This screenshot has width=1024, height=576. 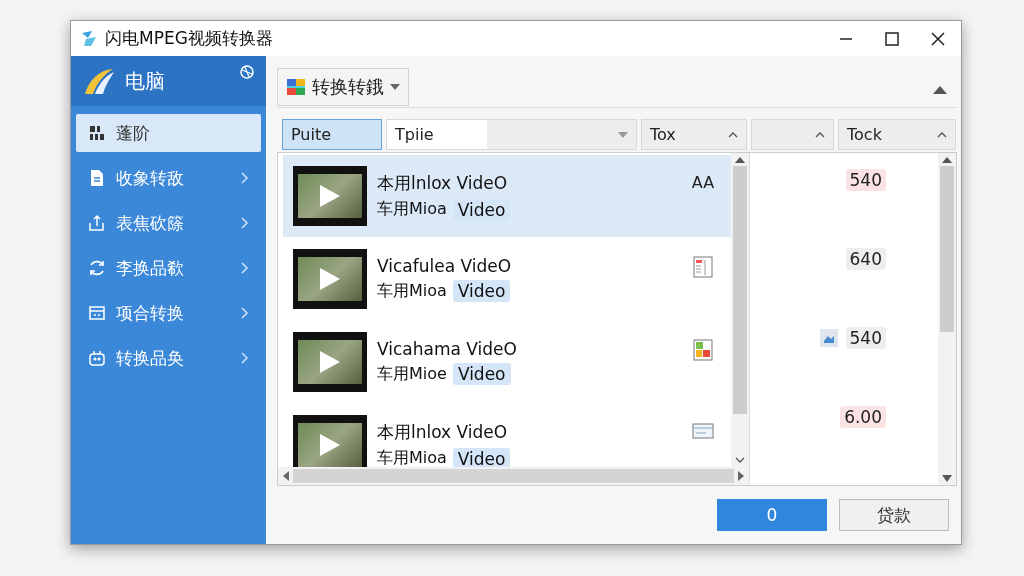 What do you see at coordinates (97, 313) in the screenshot?
I see `window-icon` at bounding box center [97, 313].